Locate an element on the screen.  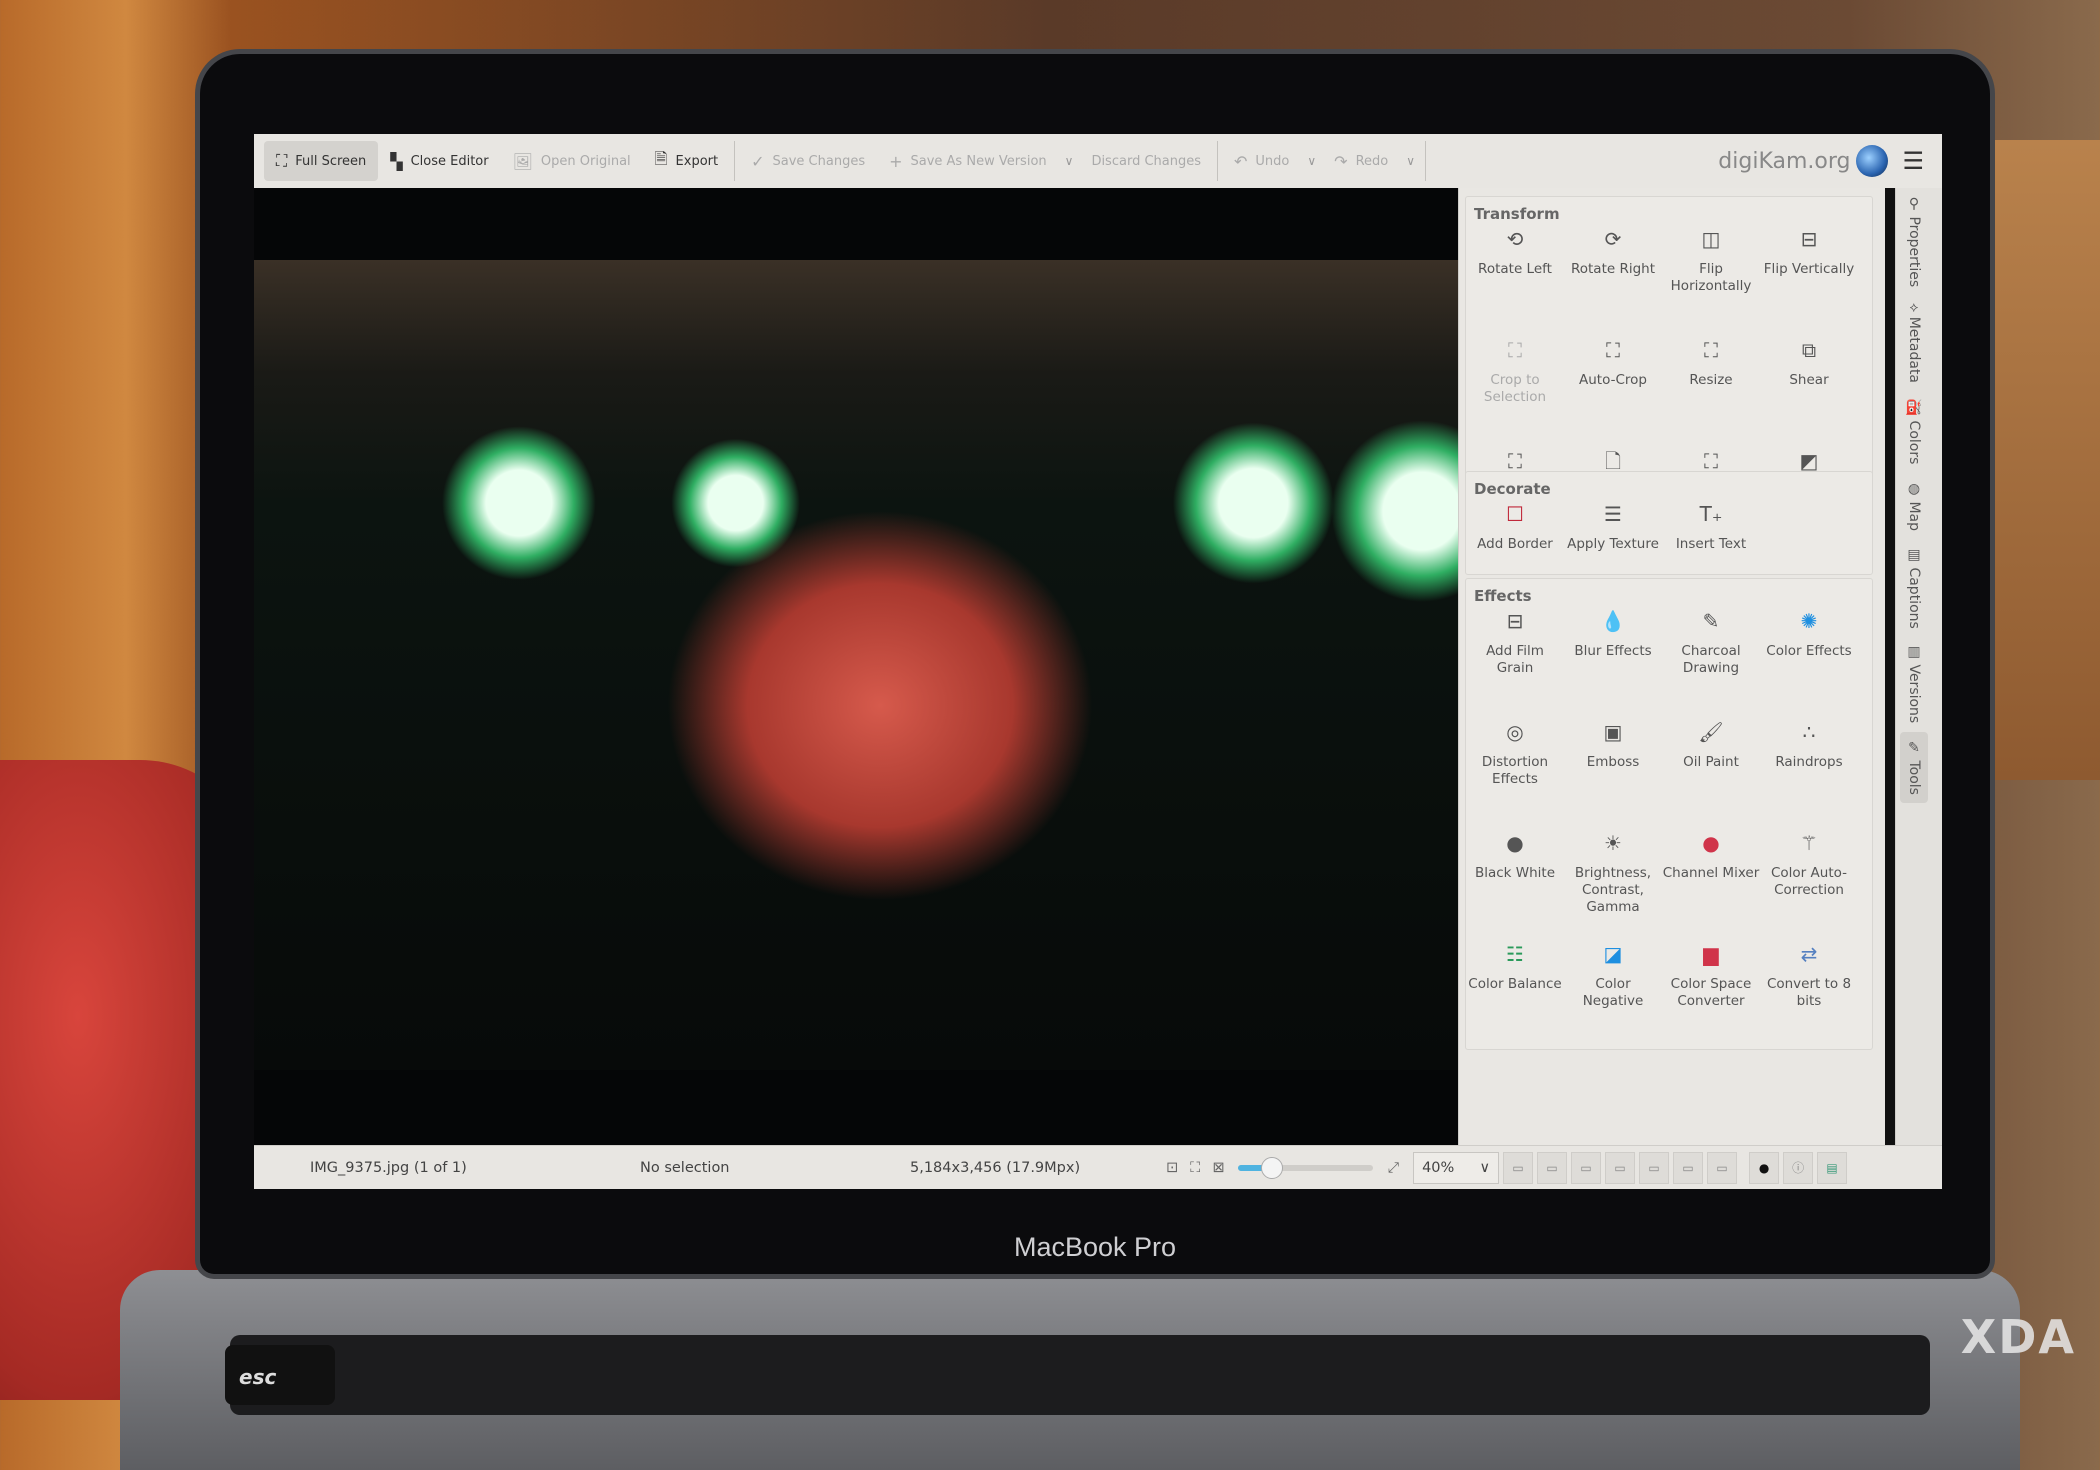
tool-raindrops: ∴ Raindrops is located at coordinates (1809, 771).